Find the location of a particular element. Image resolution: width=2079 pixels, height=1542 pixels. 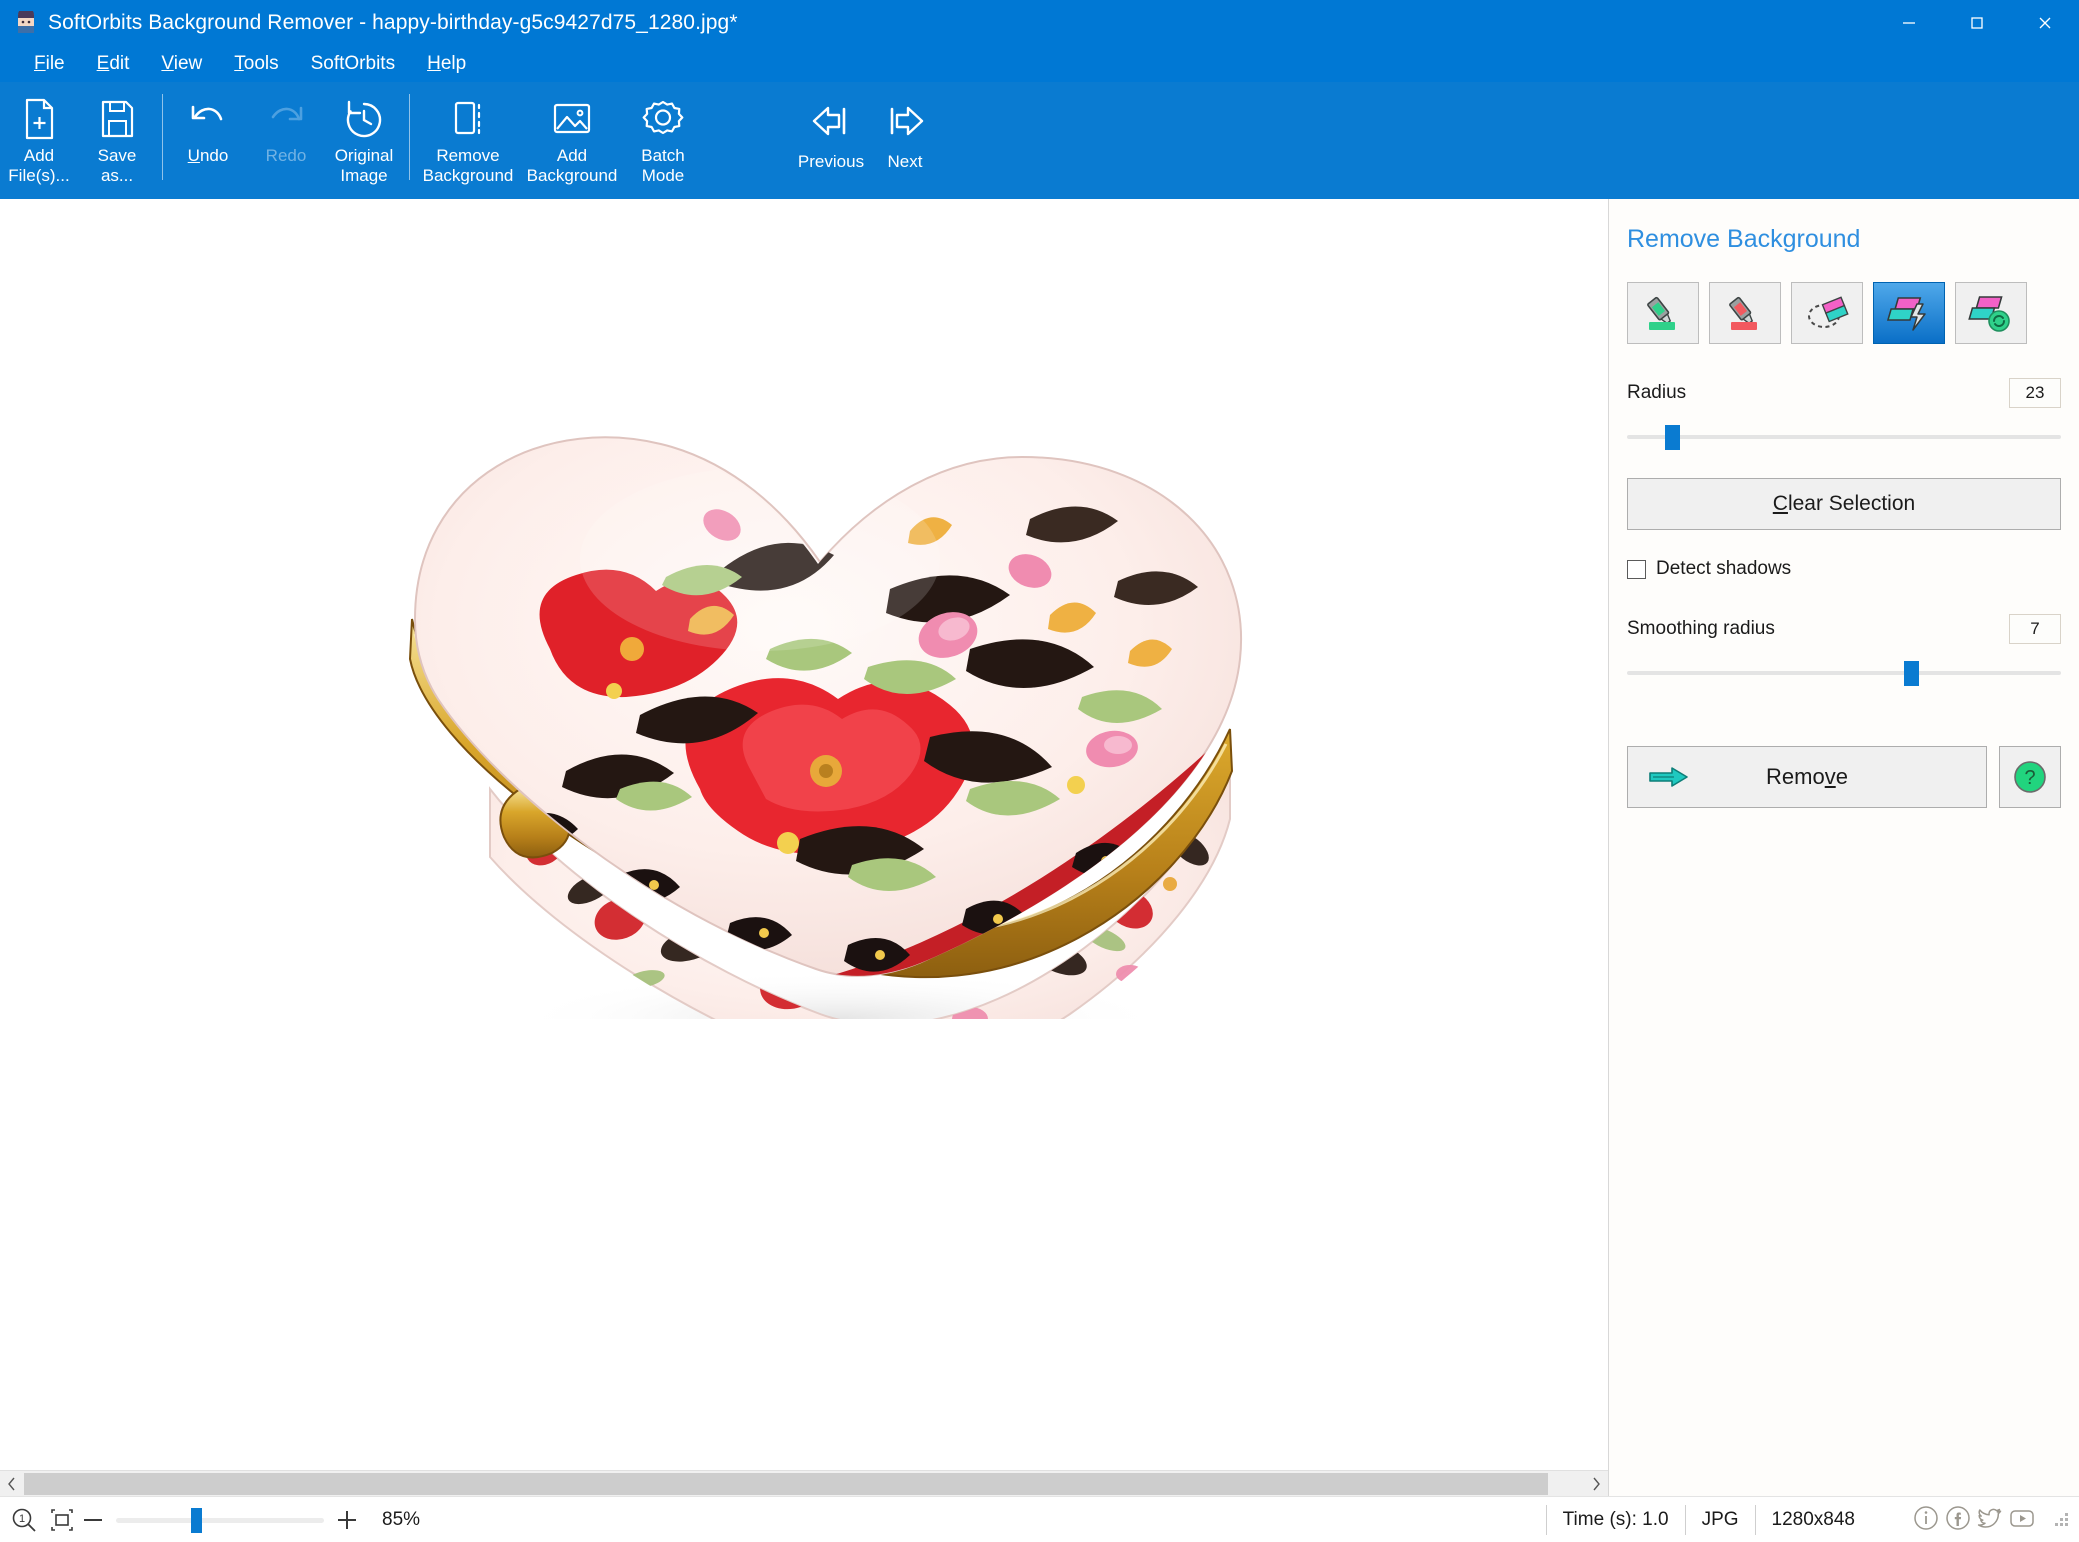

resize-grip is located at coordinates (2062, 1520).